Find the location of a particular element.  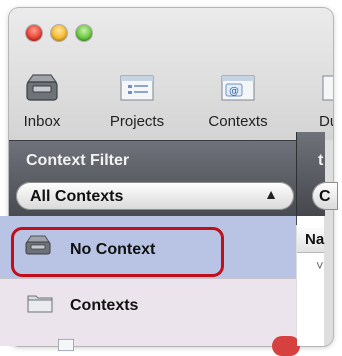

close-window-button is located at coordinates (34, 33).